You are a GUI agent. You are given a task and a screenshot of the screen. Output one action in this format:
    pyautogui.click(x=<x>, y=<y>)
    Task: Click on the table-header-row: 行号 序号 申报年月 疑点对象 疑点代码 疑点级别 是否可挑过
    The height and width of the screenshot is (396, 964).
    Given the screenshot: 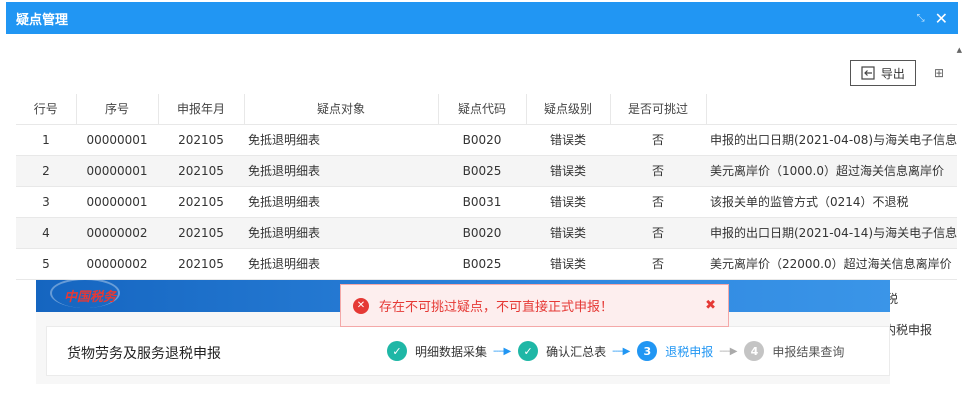 What is the action you would take?
    pyautogui.click(x=487, y=109)
    